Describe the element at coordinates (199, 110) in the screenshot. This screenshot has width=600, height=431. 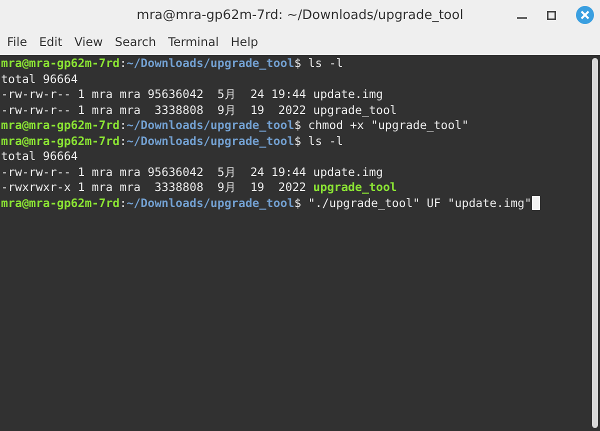
I see `terminal-line: -rw-rw-r-- 1 mra mra 3338808 9月 19 2022 upgrade_tool` at that location.